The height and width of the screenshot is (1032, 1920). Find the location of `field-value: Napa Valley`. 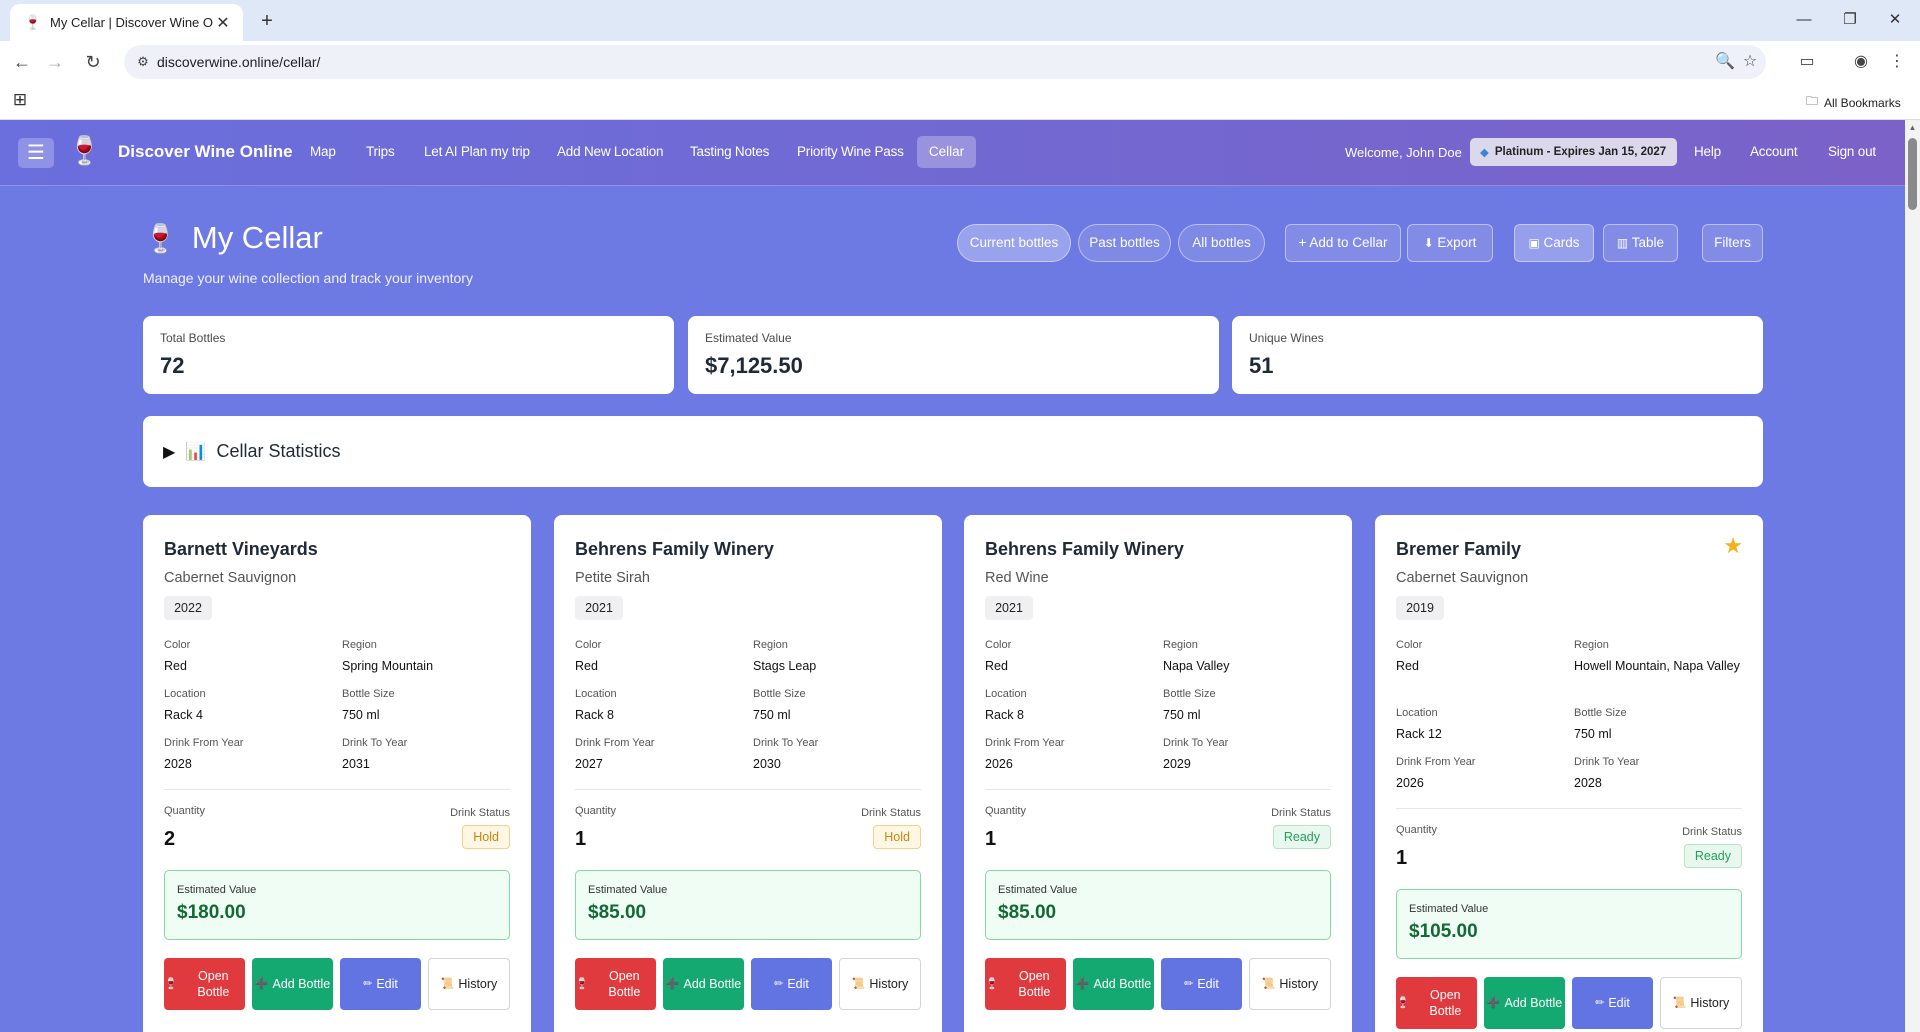

field-value: Napa Valley is located at coordinates (1196, 666).